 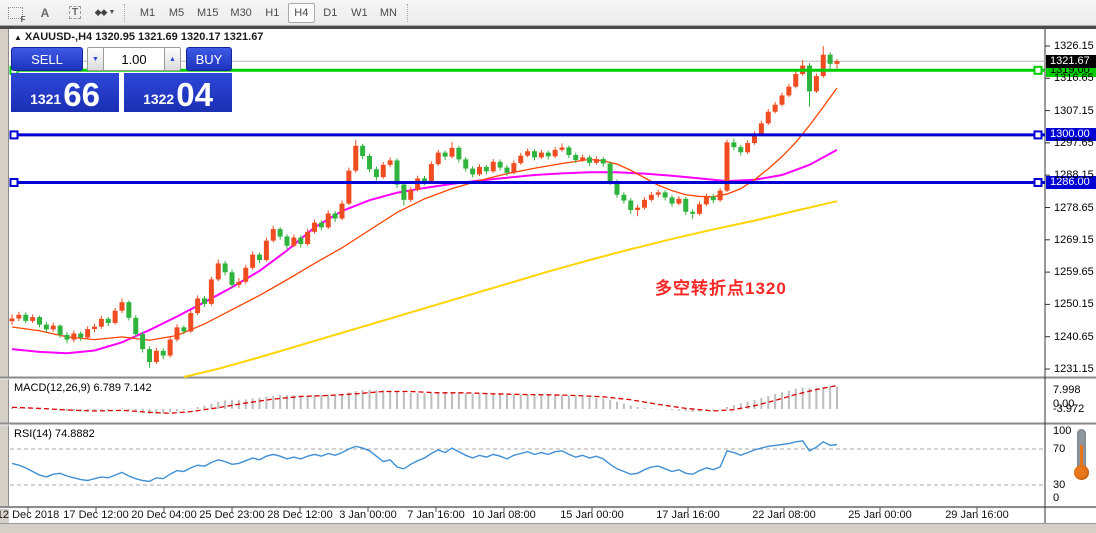 I want to click on rsi-line, so click(x=424, y=461).